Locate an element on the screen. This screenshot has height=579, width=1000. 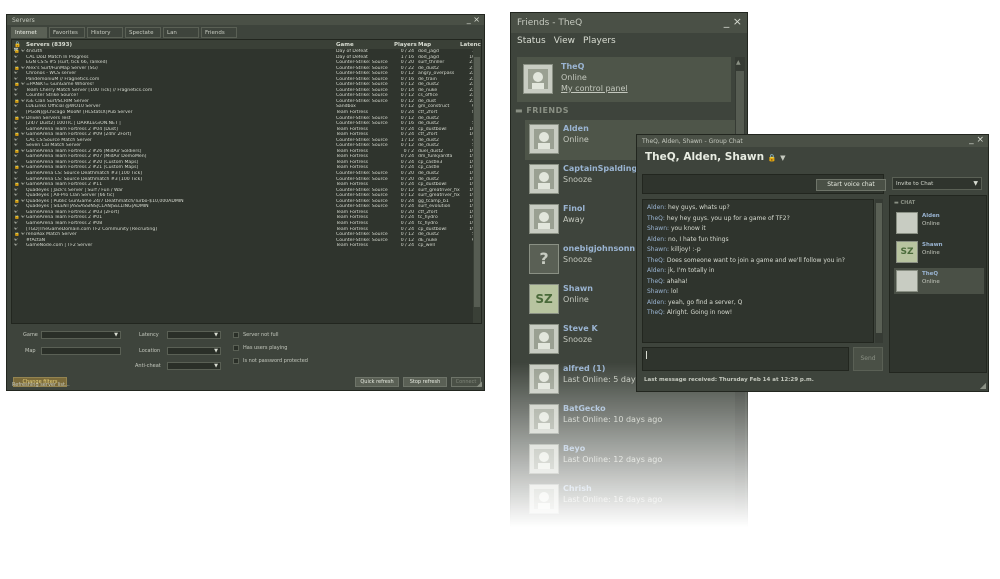
members-section-header: ▬ CHAT is located at coordinates (904, 203).